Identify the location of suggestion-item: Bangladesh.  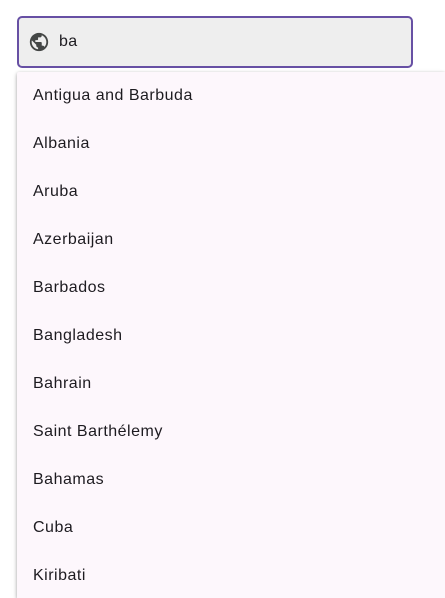
(231, 336).